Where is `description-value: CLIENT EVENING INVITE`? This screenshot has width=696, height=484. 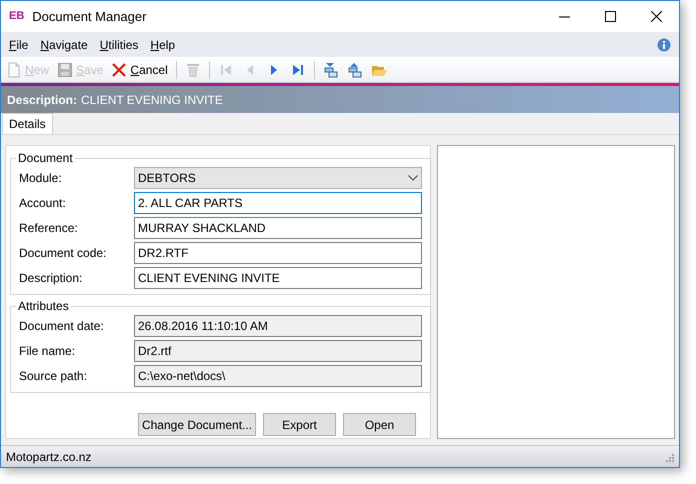
description-value: CLIENT EVENING INVITE is located at coordinates (152, 100).